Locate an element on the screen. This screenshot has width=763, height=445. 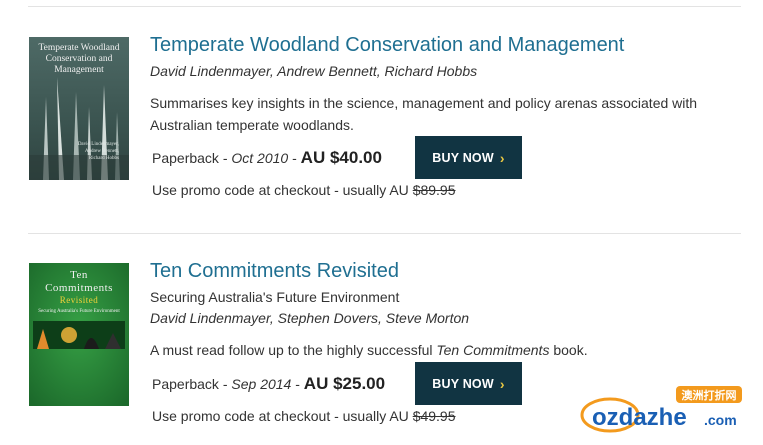
watermark-logo: 澳洲打折网 ozdazhe .com is located at coordinates (660, 410).